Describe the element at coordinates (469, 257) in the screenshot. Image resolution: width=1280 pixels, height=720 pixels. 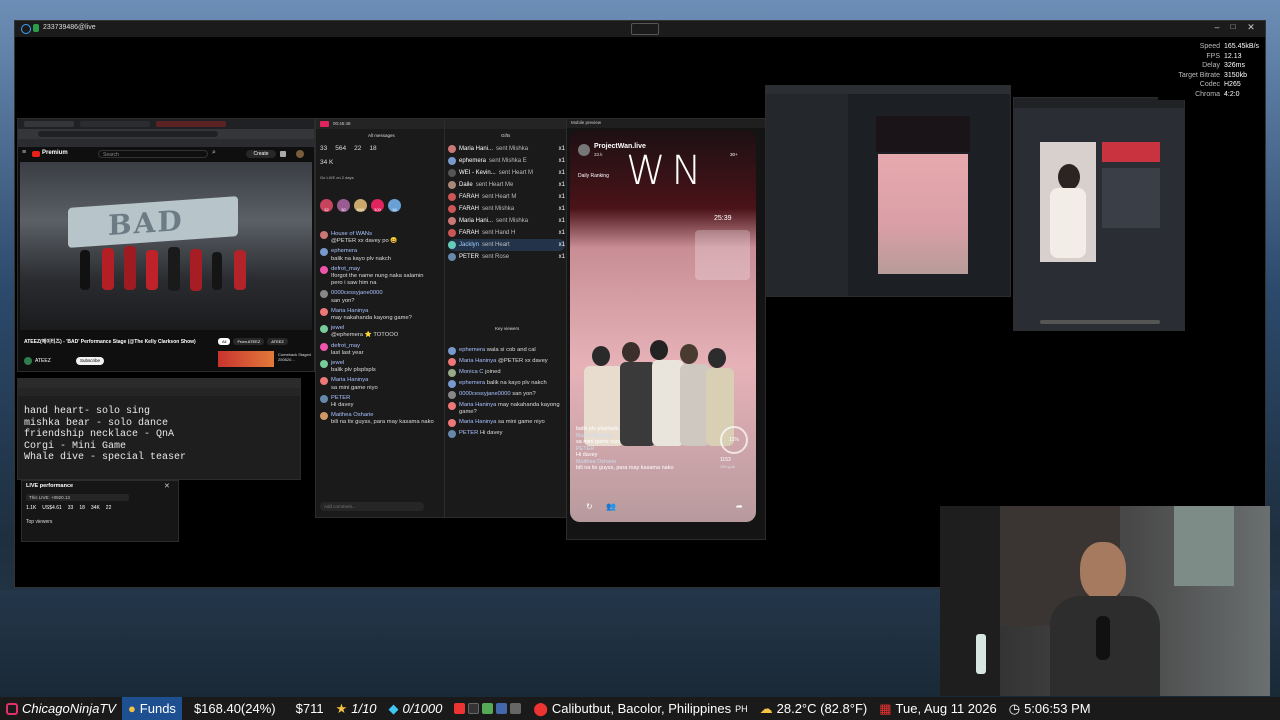
I see `gift-user: PETER` at that location.